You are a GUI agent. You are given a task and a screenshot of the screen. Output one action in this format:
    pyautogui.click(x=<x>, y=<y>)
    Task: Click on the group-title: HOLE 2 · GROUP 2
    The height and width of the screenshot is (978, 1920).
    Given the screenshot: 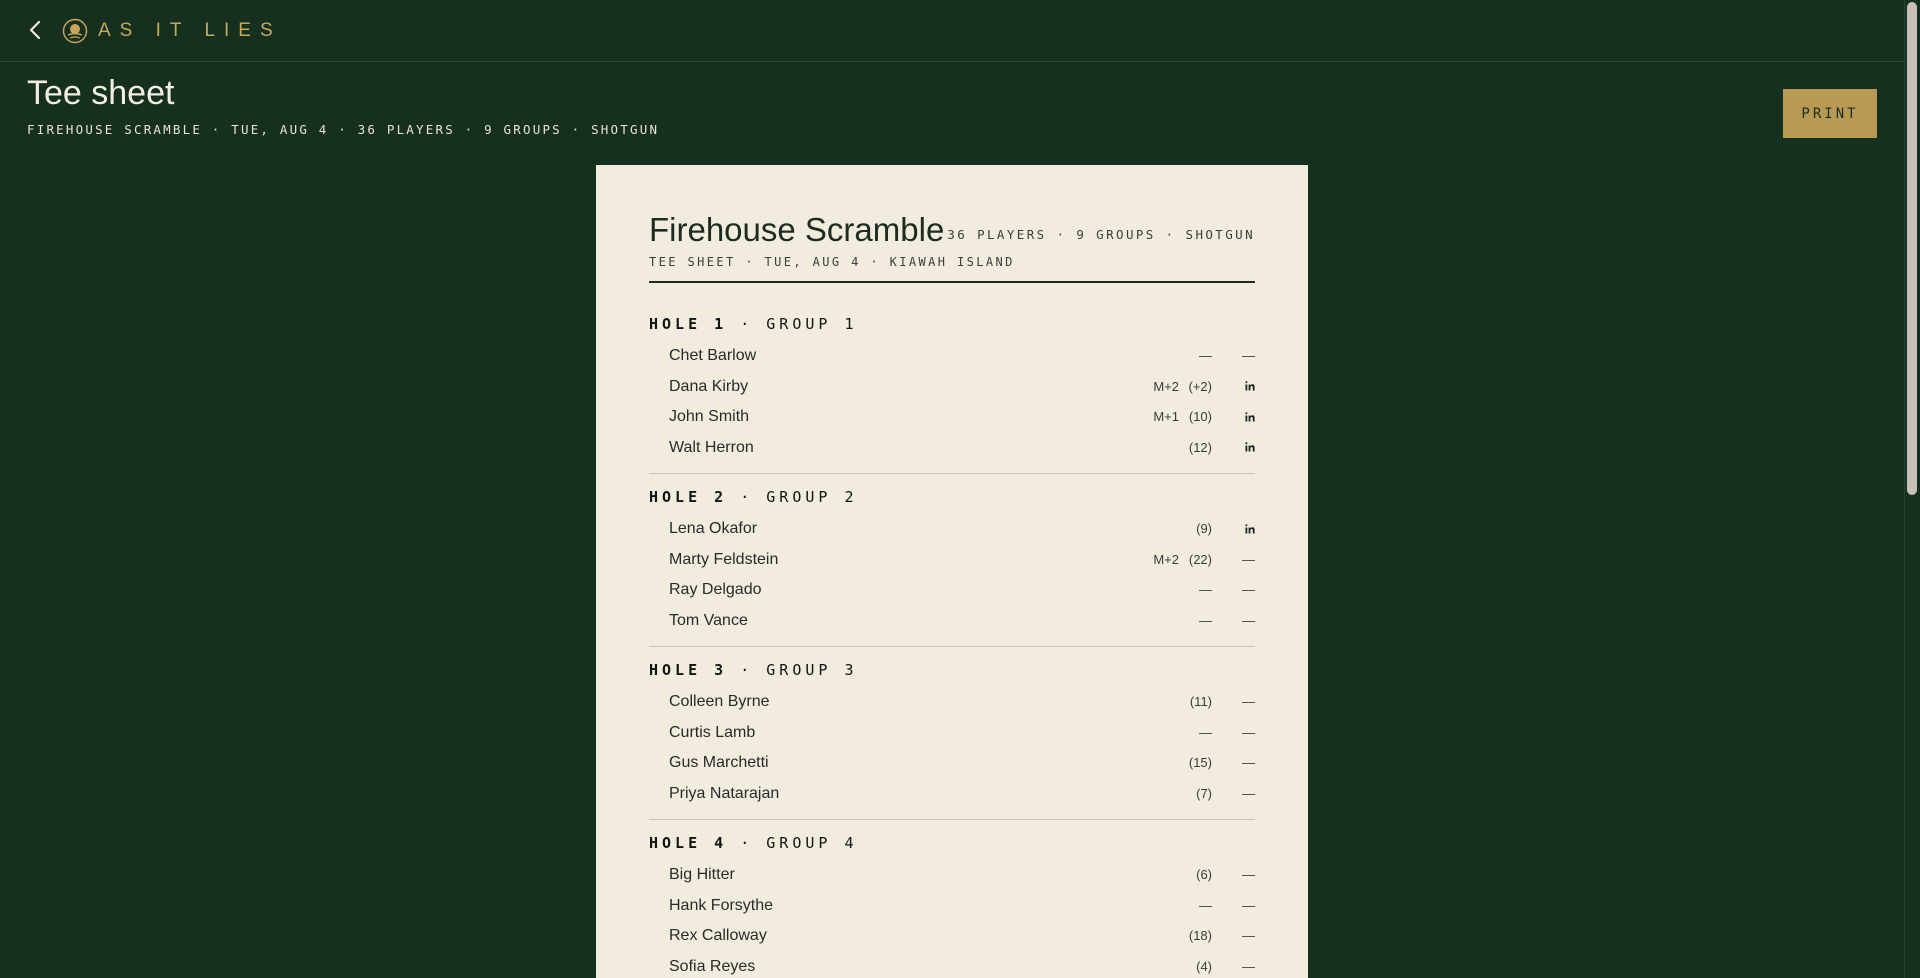 What is the action you would take?
    pyautogui.click(x=952, y=497)
    